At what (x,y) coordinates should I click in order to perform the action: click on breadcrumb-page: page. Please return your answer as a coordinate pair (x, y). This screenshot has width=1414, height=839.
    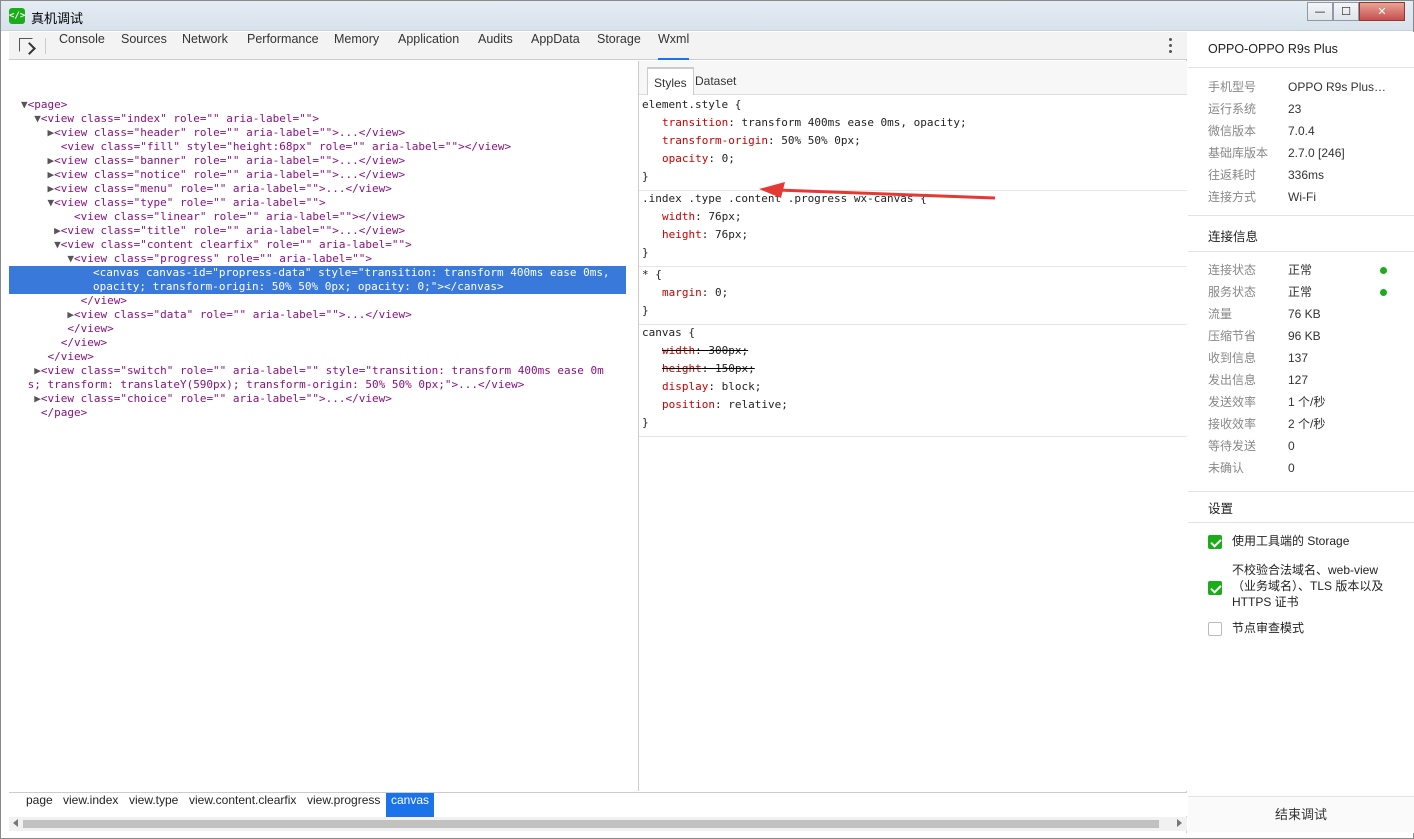
    Looking at the image, I should click on (39, 805).